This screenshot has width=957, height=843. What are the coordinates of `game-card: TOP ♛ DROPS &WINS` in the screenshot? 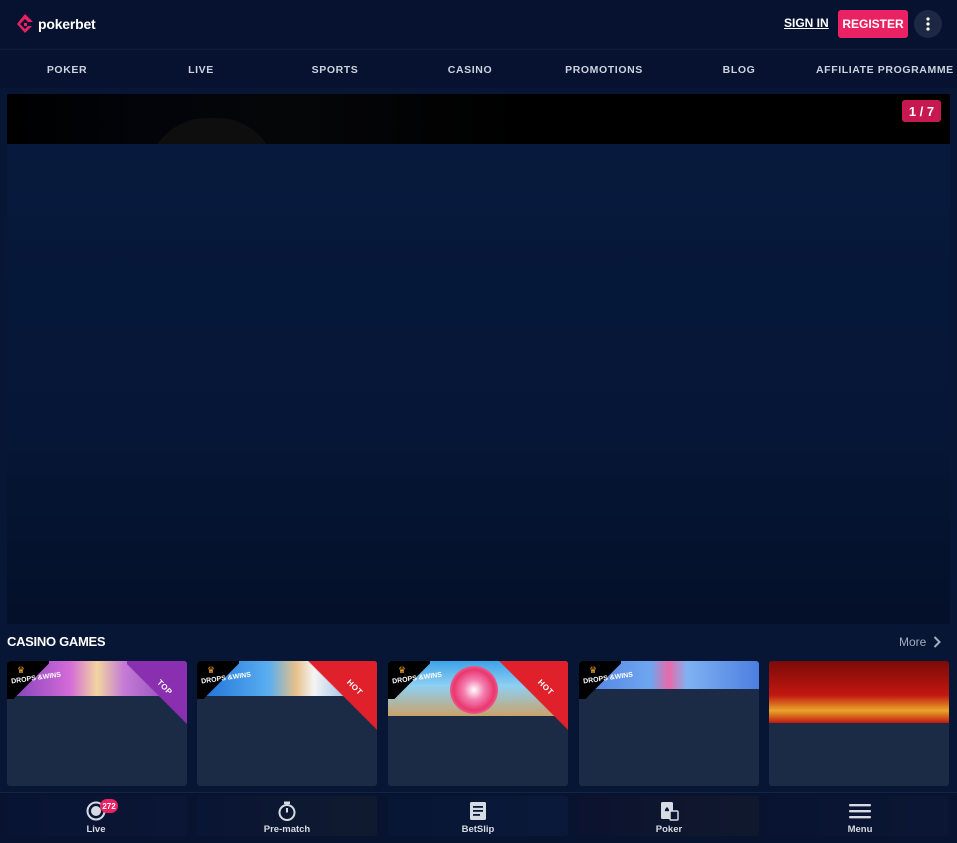 It's located at (97, 723).